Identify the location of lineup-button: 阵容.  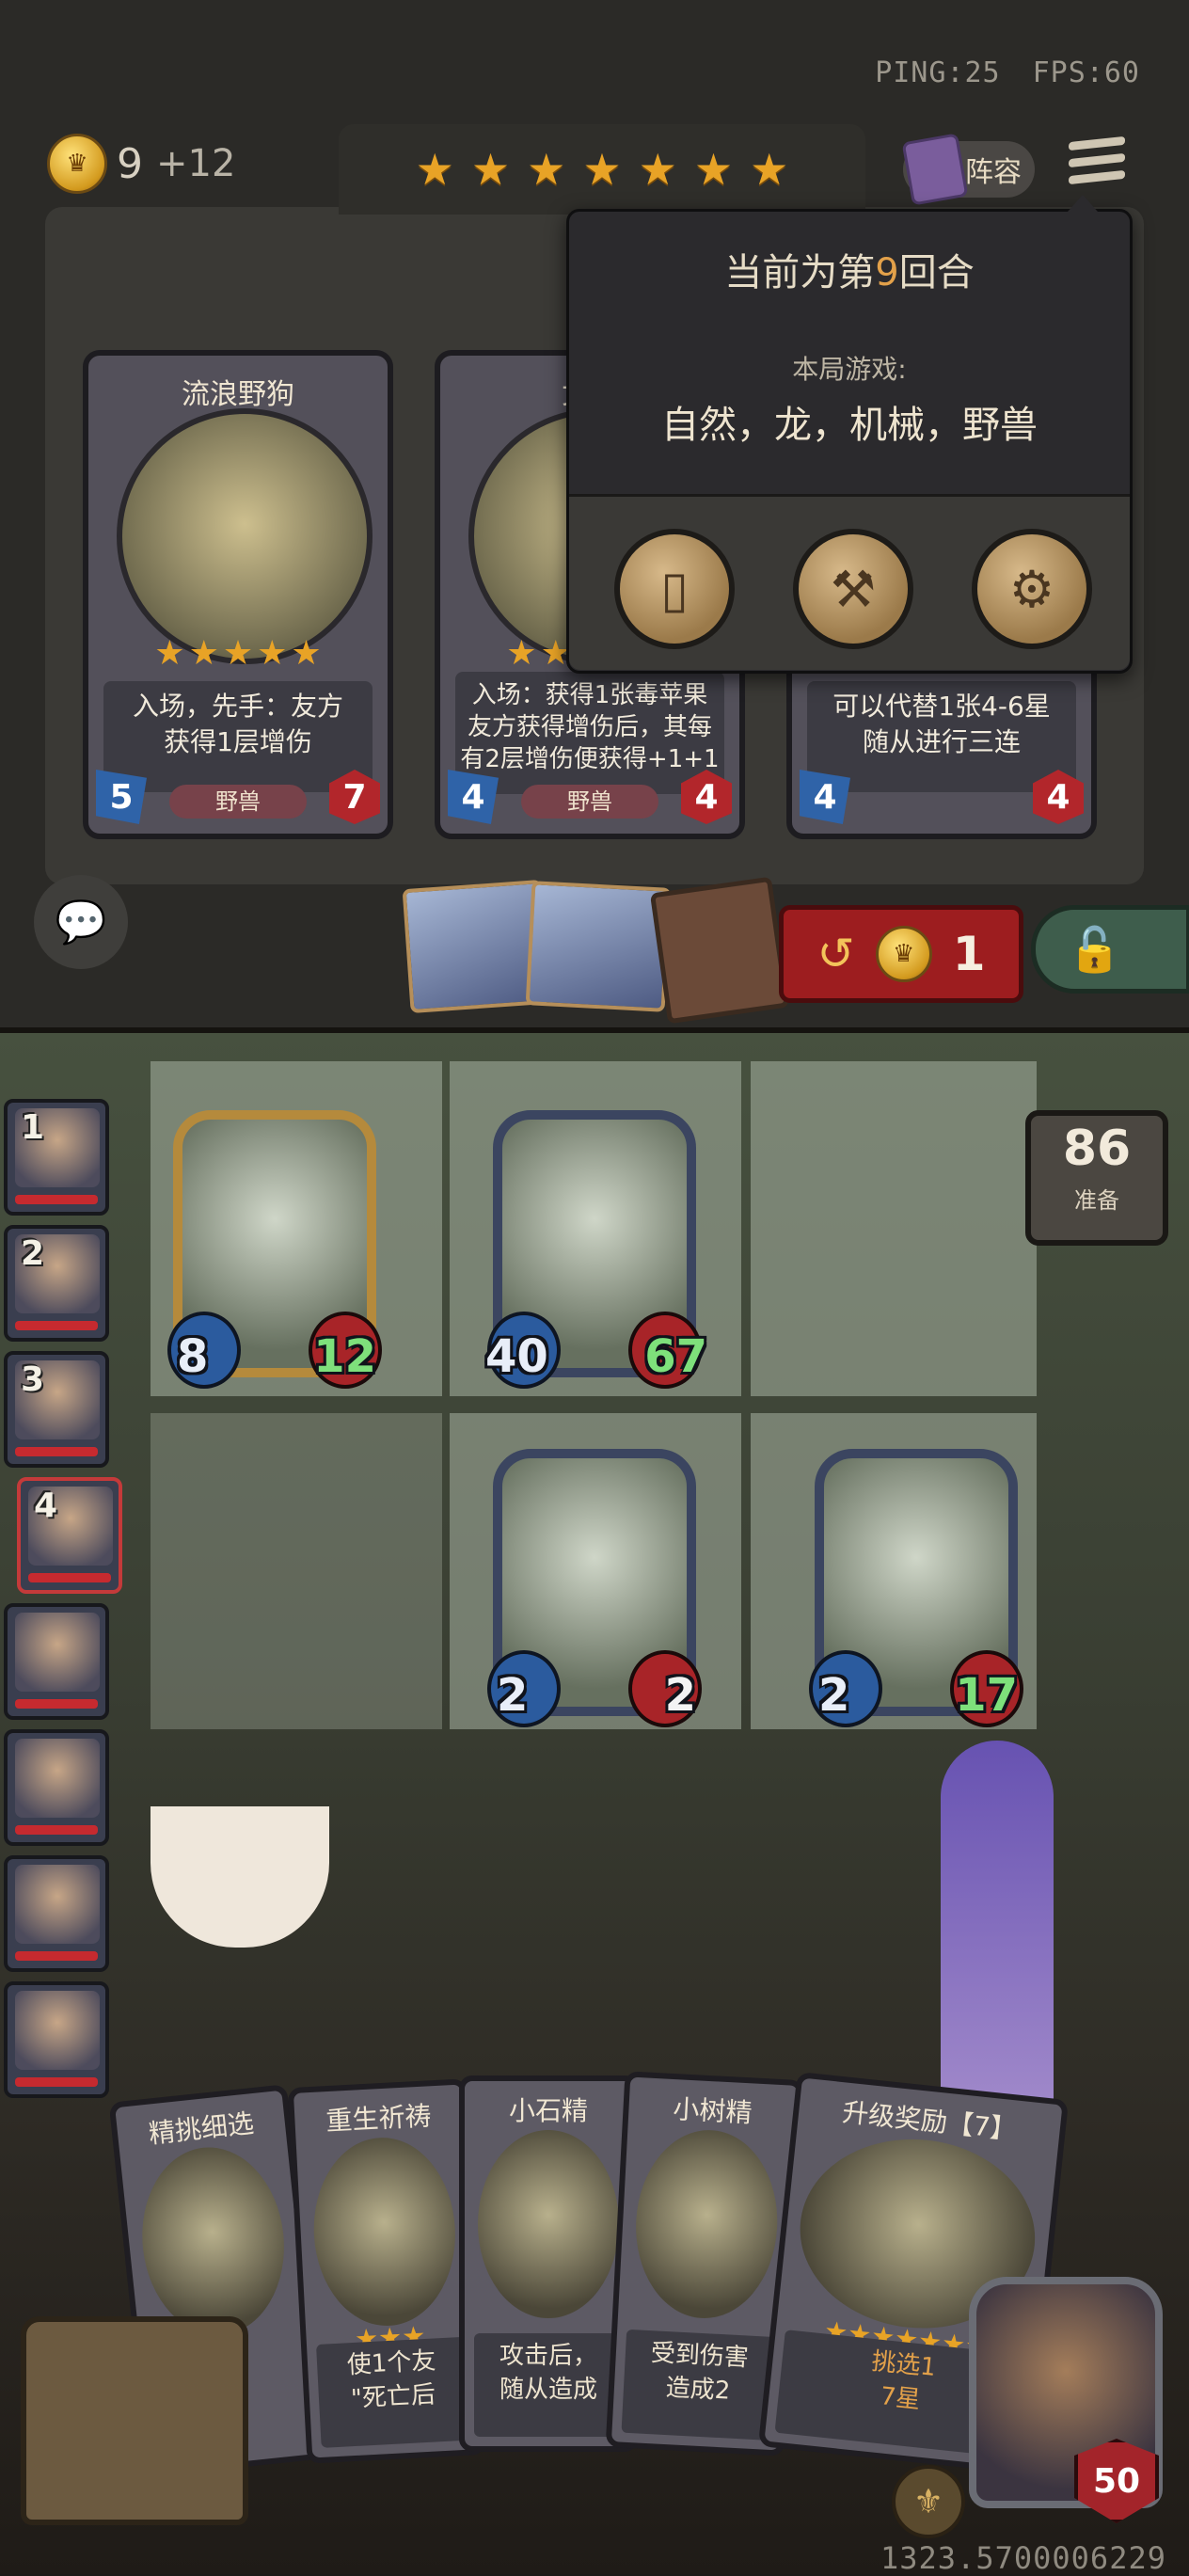
(968, 169).